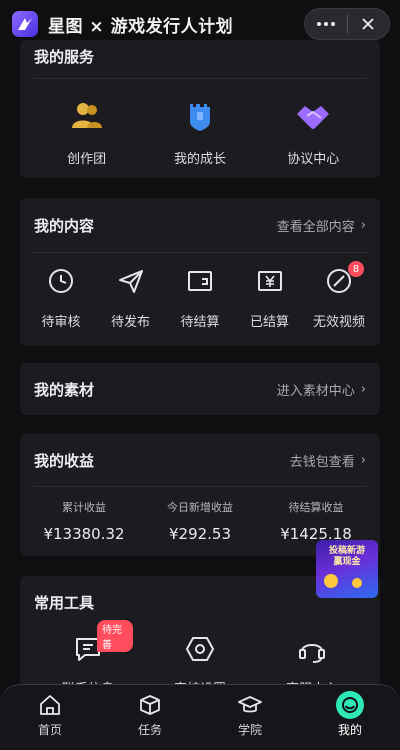  I want to click on view-all-content-label: 查看全部内容, so click(315, 227).